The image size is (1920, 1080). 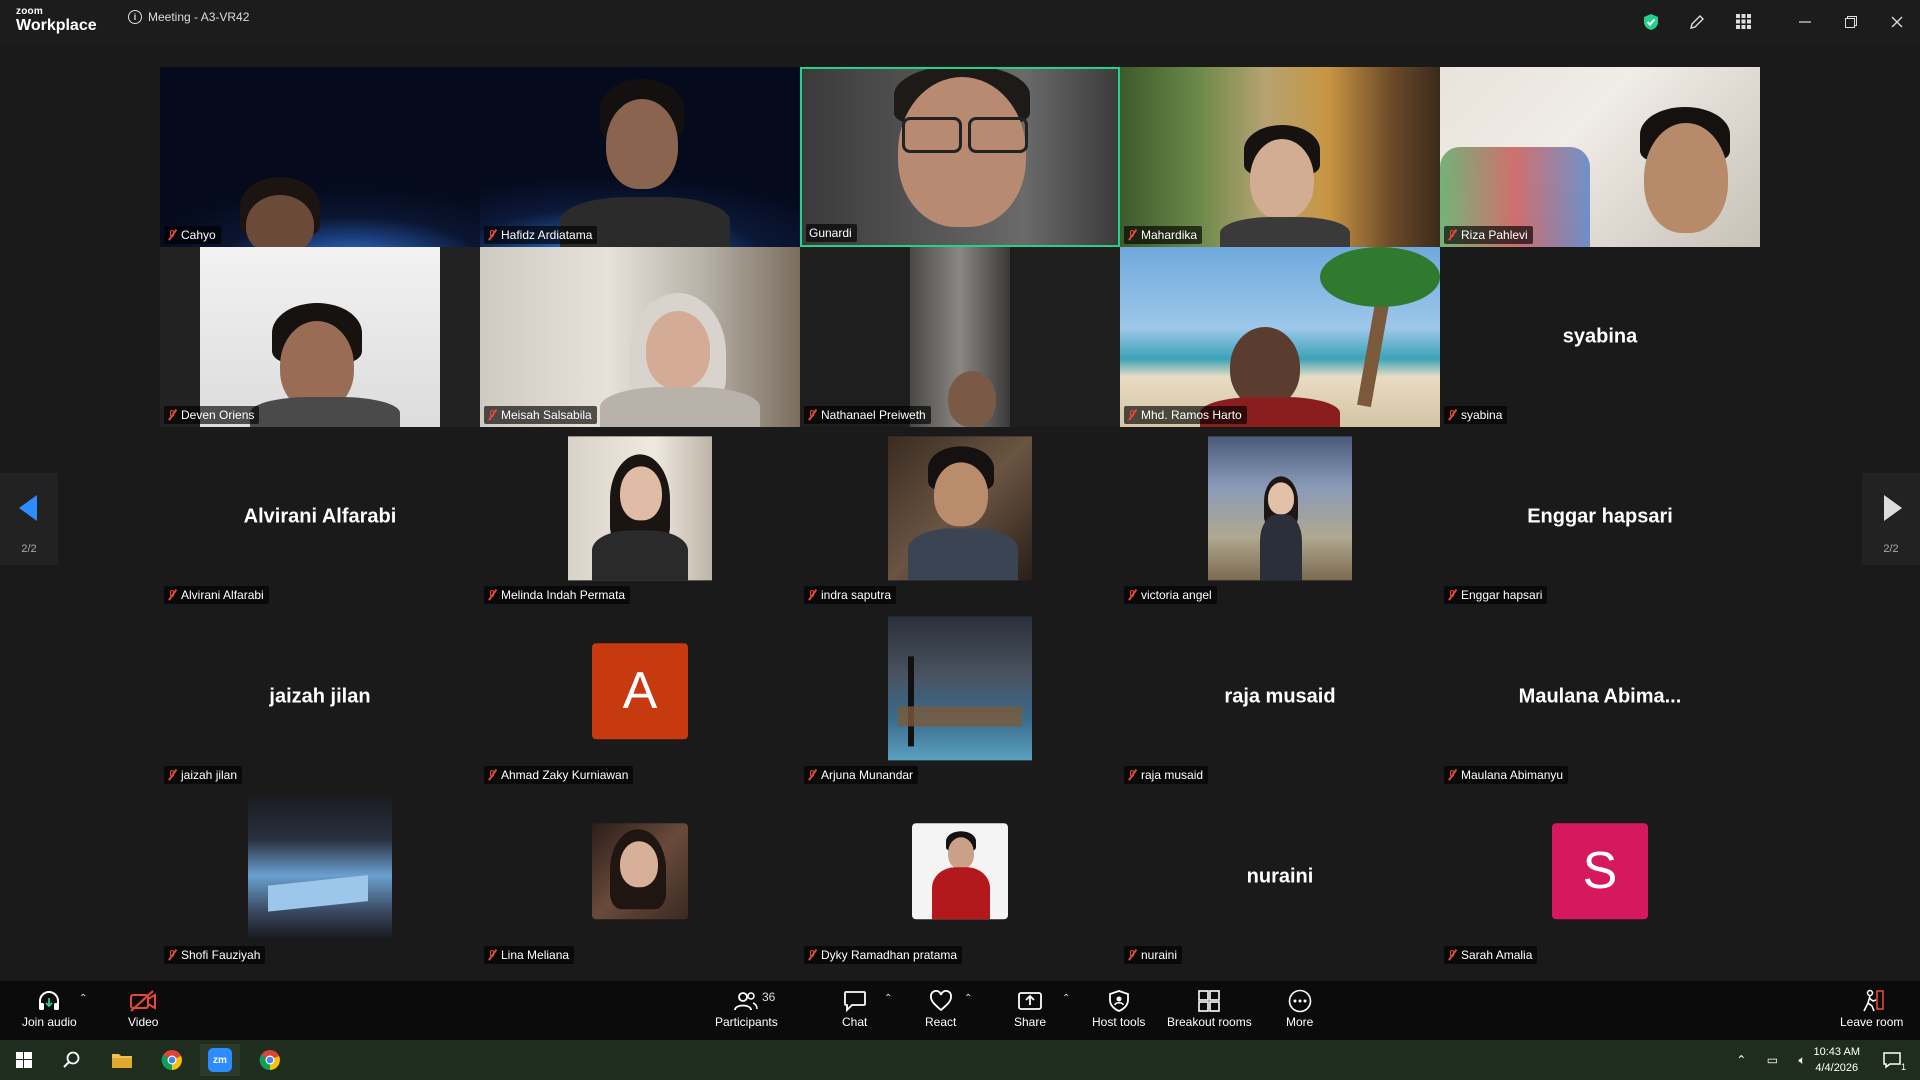 What do you see at coordinates (960, 337) in the screenshot?
I see `participant-tile: Nathanael Preiweth` at bounding box center [960, 337].